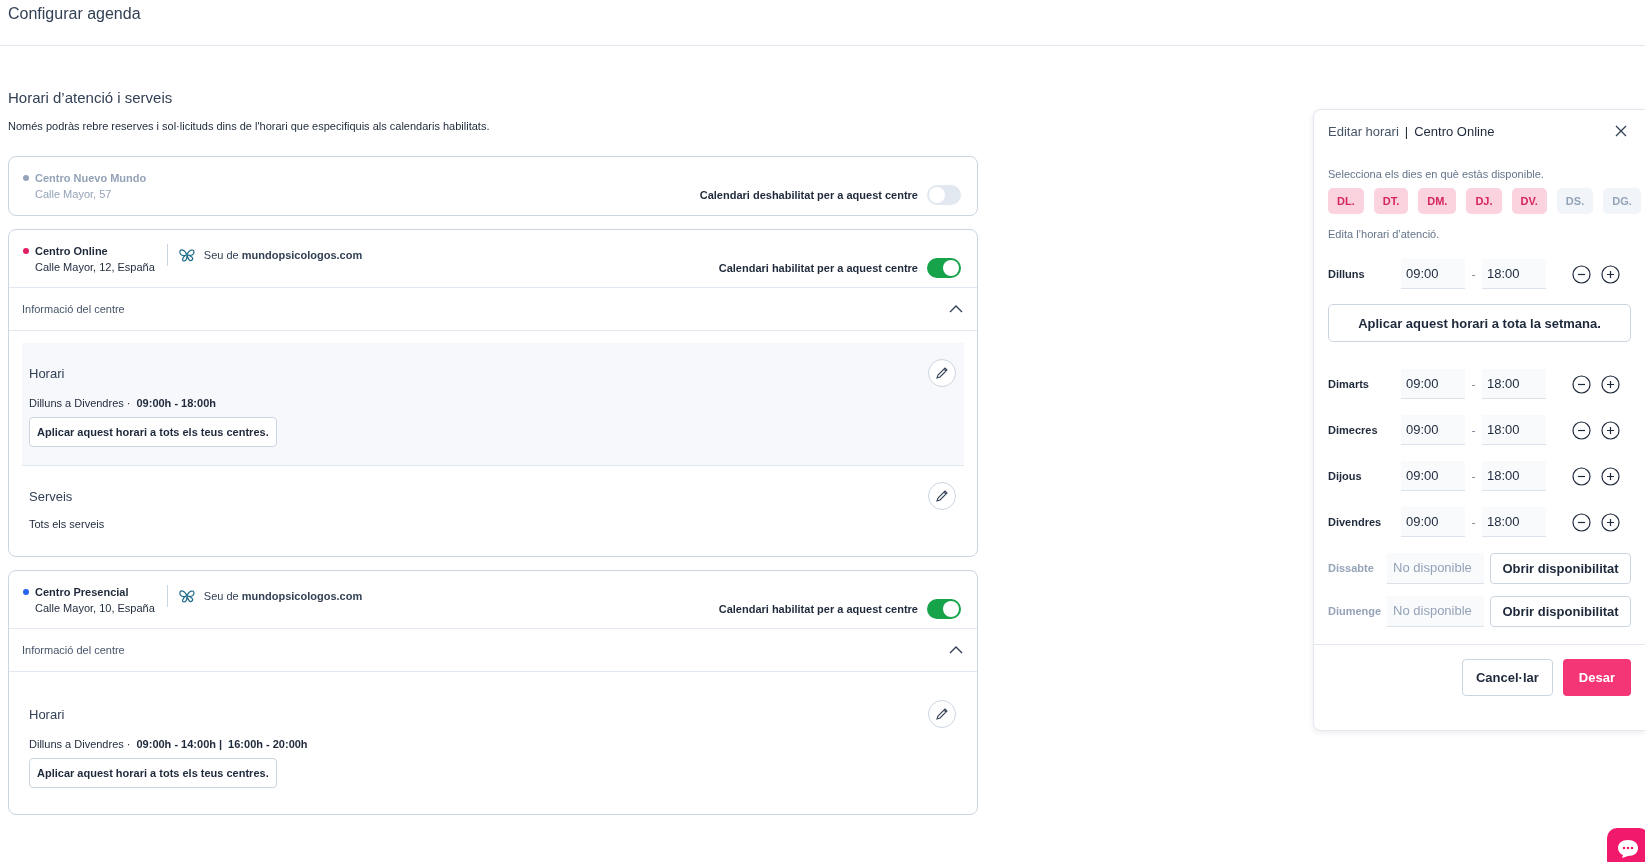  What do you see at coordinates (1479, 323) in the screenshot?
I see `apply-week-button: Aplicar aquest horari a tota la setmana.` at bounding box center [1479, 323].